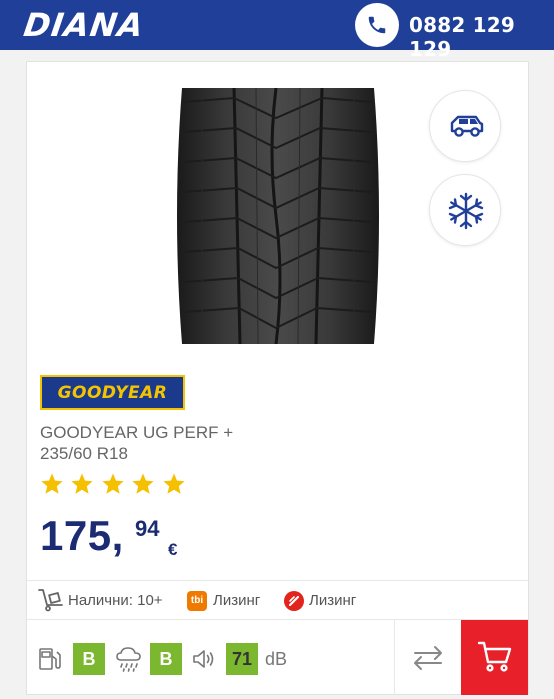  What do you see at coordinates (332, 600) in the screenshot?
I see `unicredit-leasing-link: Лизинг` at bounding box center [332, 600].